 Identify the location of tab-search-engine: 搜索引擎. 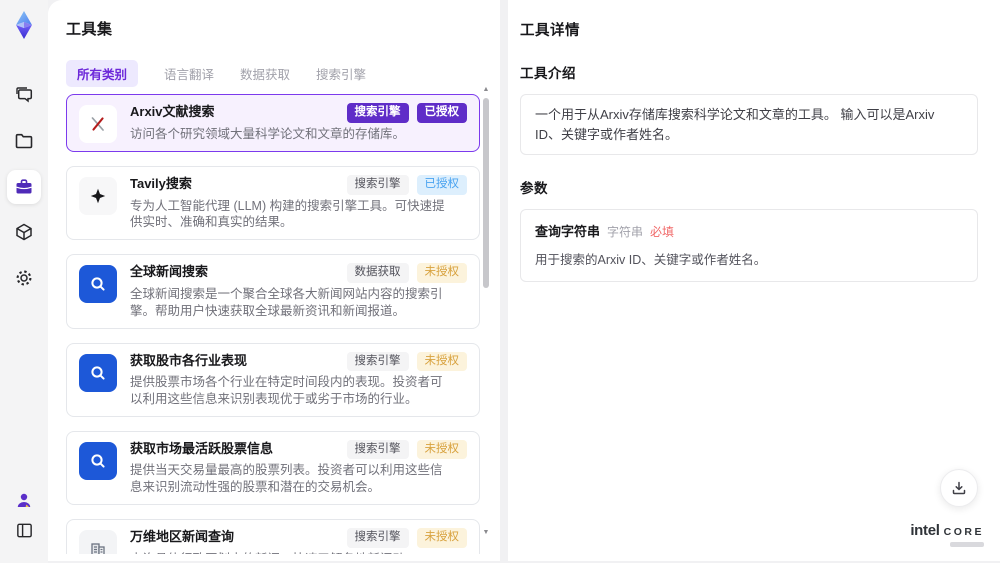
(341, 73).